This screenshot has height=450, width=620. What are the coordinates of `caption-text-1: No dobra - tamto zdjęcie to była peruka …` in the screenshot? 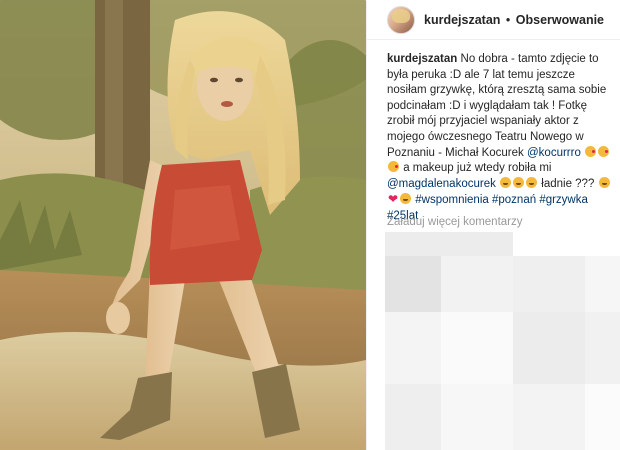 It's located at (497, 106).